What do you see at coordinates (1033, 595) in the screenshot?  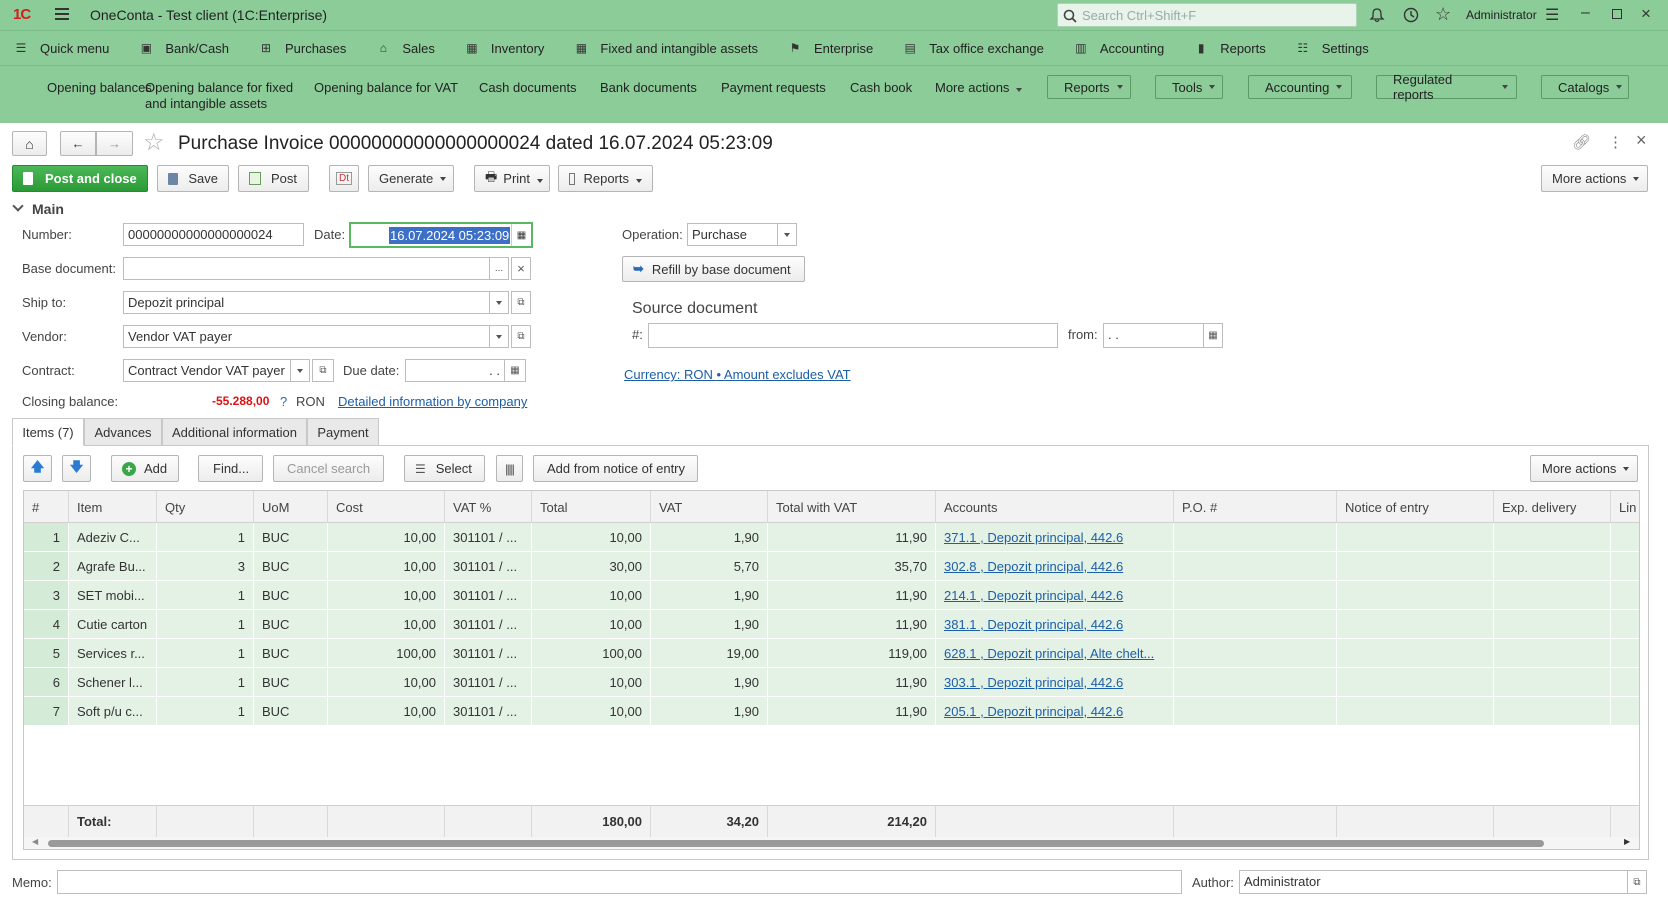 I see `account-link: 214.1 , Depozit principal, 442.6` at bounding box center [1033, 595].